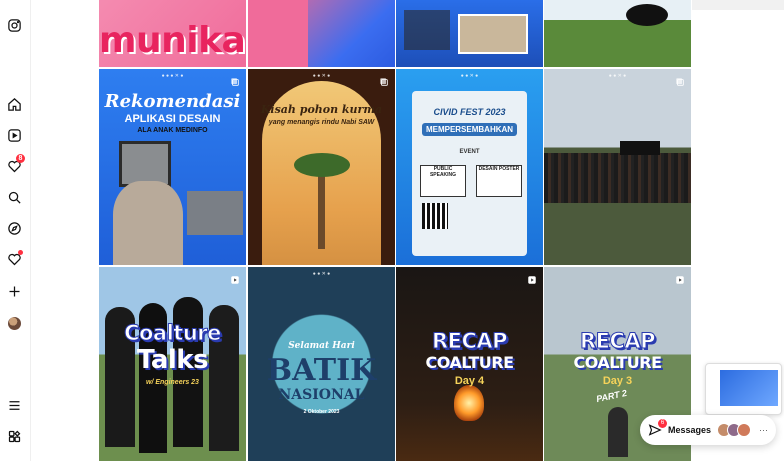 The image size is (784, 461). What do you see at coordinates (14, 436) in the screenshot?
I see `apps-icon` at bounding box center [14, 436].